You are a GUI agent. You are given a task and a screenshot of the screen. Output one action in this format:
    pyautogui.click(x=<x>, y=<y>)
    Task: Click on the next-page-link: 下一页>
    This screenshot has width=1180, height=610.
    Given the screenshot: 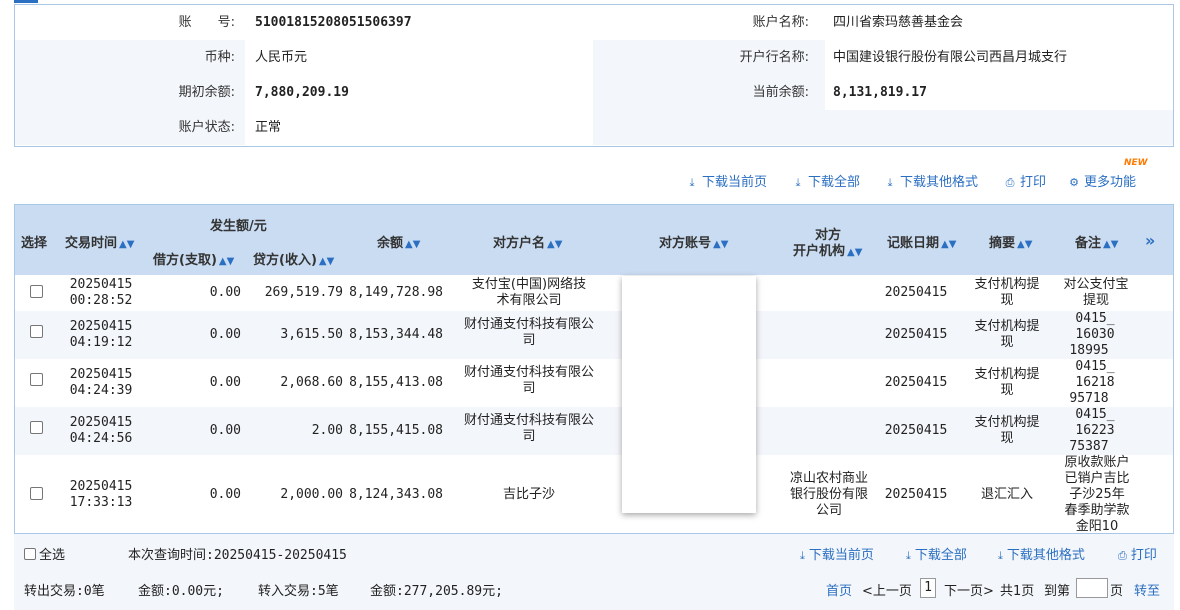 What is the action you would take?
    pyautogui.click(x=969, y=589)
    